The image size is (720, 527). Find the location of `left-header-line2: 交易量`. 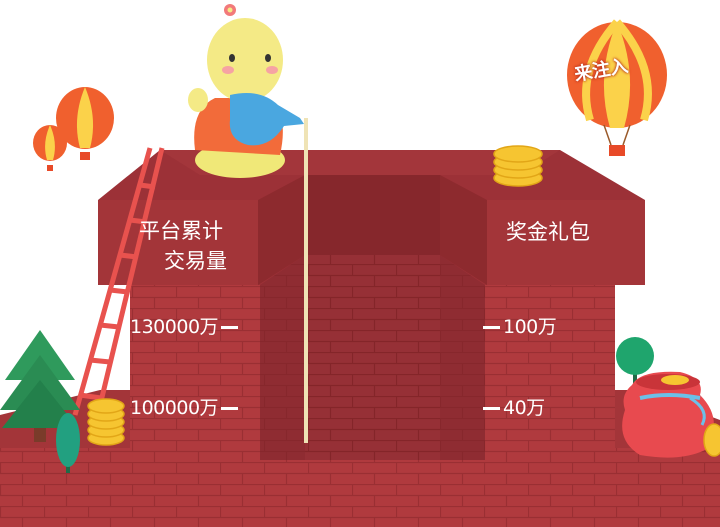

left-header-line2: 交易量 is located at coordinates (195, 261).